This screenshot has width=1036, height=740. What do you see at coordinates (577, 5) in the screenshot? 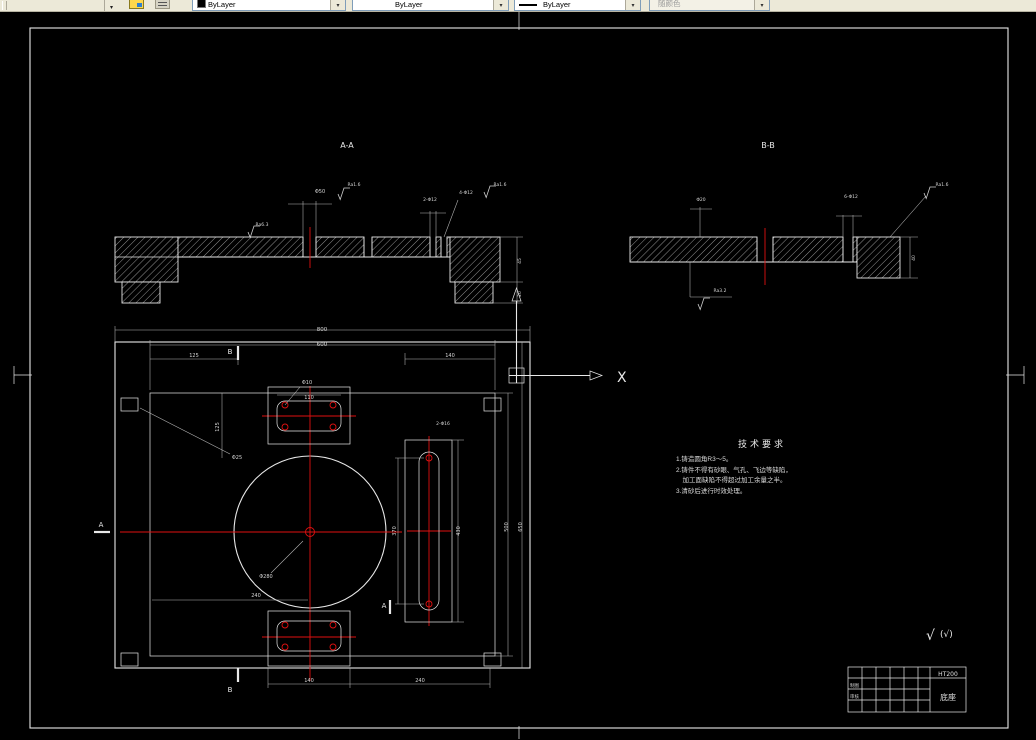
I see `lineweight-combo: ByLayer ▾` at bounding box center [577, 5].